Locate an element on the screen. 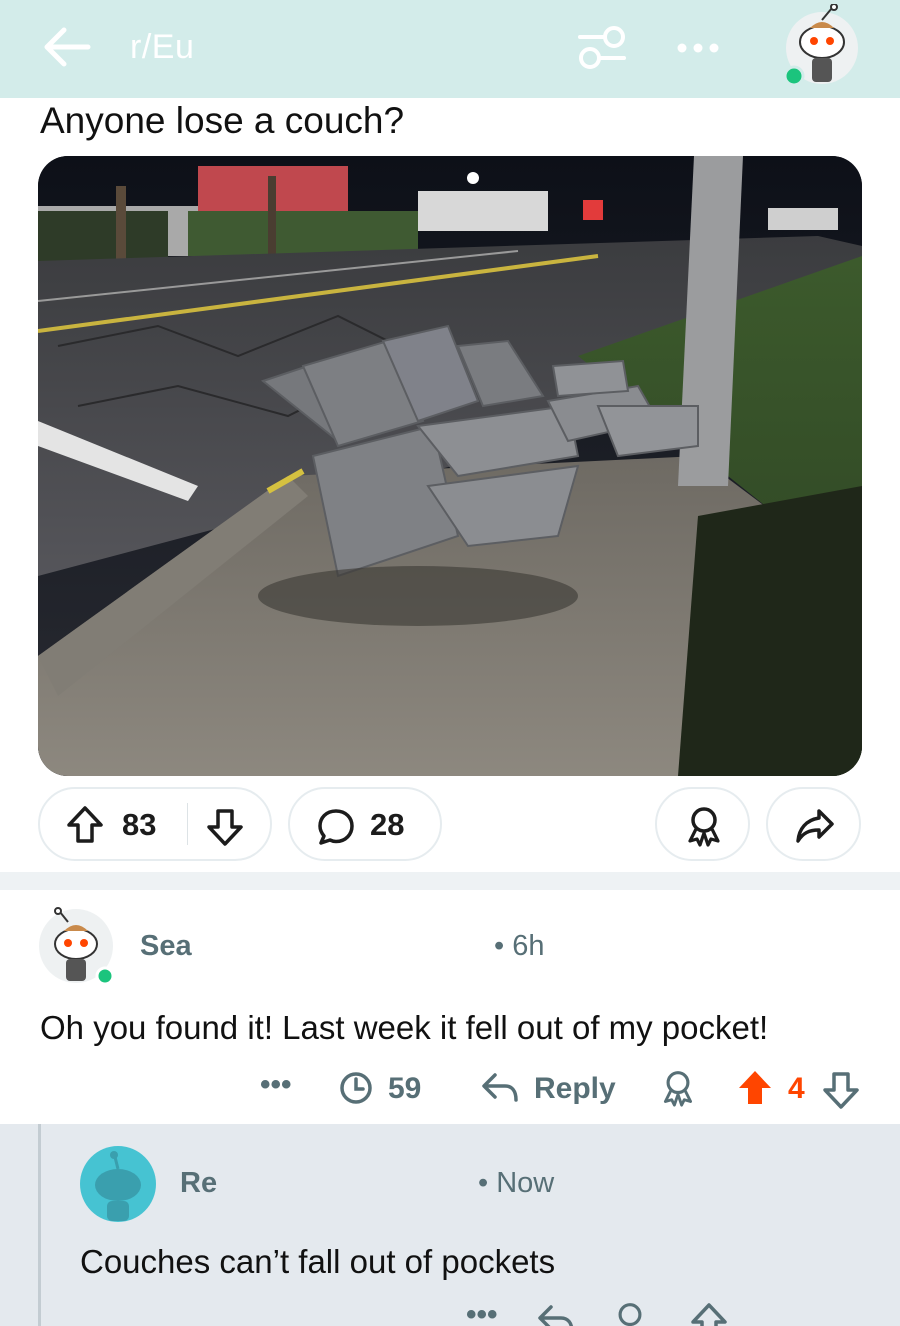 This screenshot has height=1326, width=900. downvote-icon is located at coordinates (225, 827).